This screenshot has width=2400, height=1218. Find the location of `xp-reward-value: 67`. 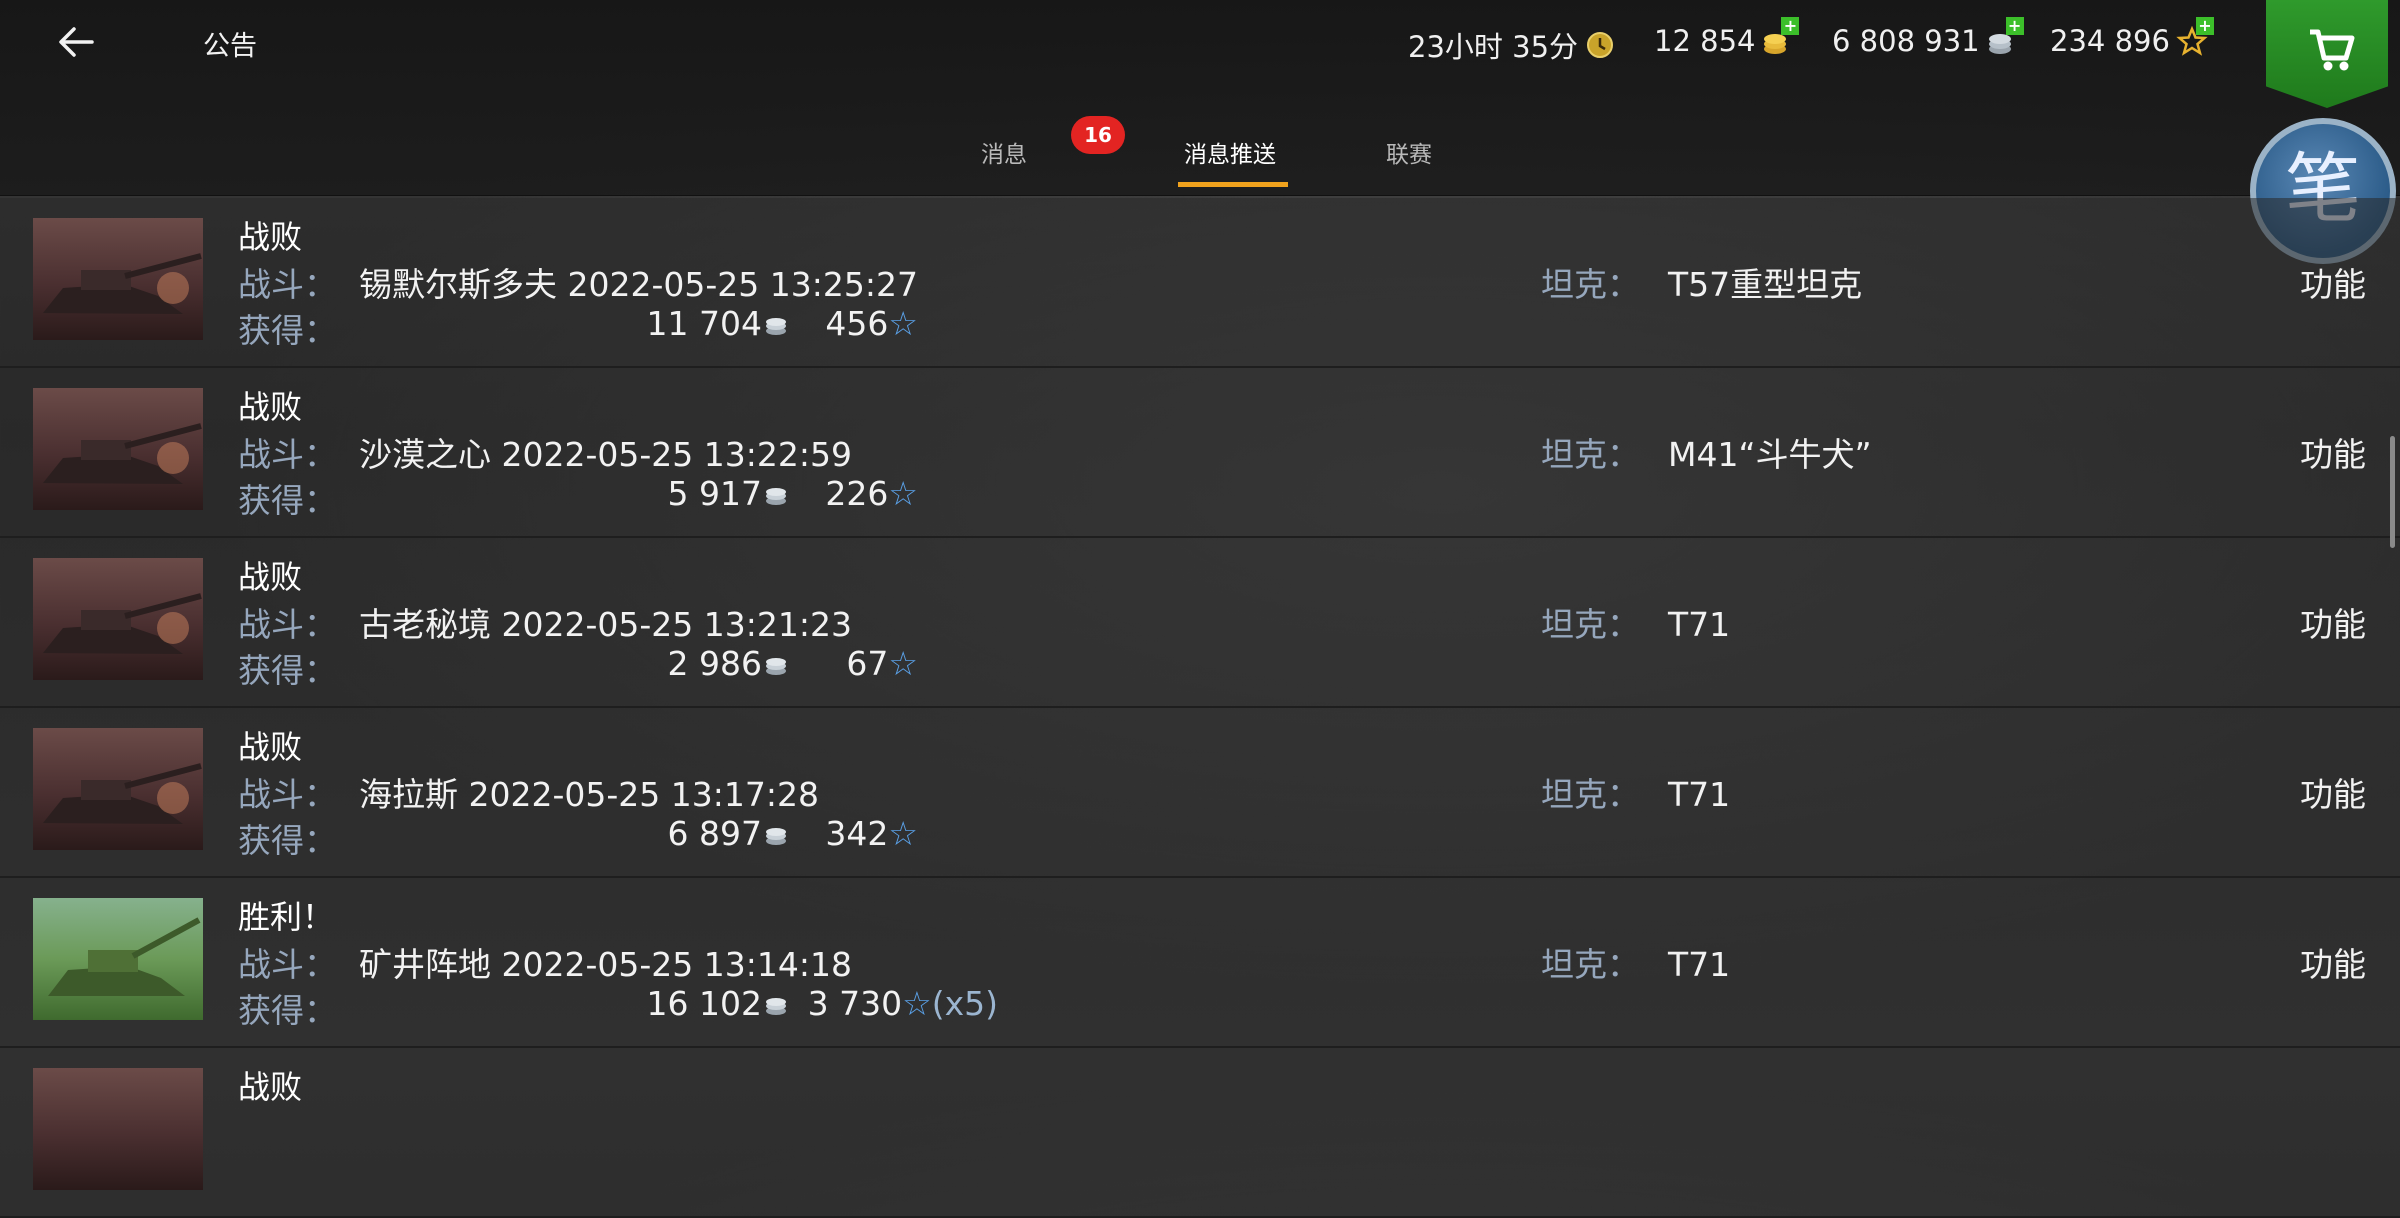

xp-reward-value: 67 is located at coordinates (867, 663).